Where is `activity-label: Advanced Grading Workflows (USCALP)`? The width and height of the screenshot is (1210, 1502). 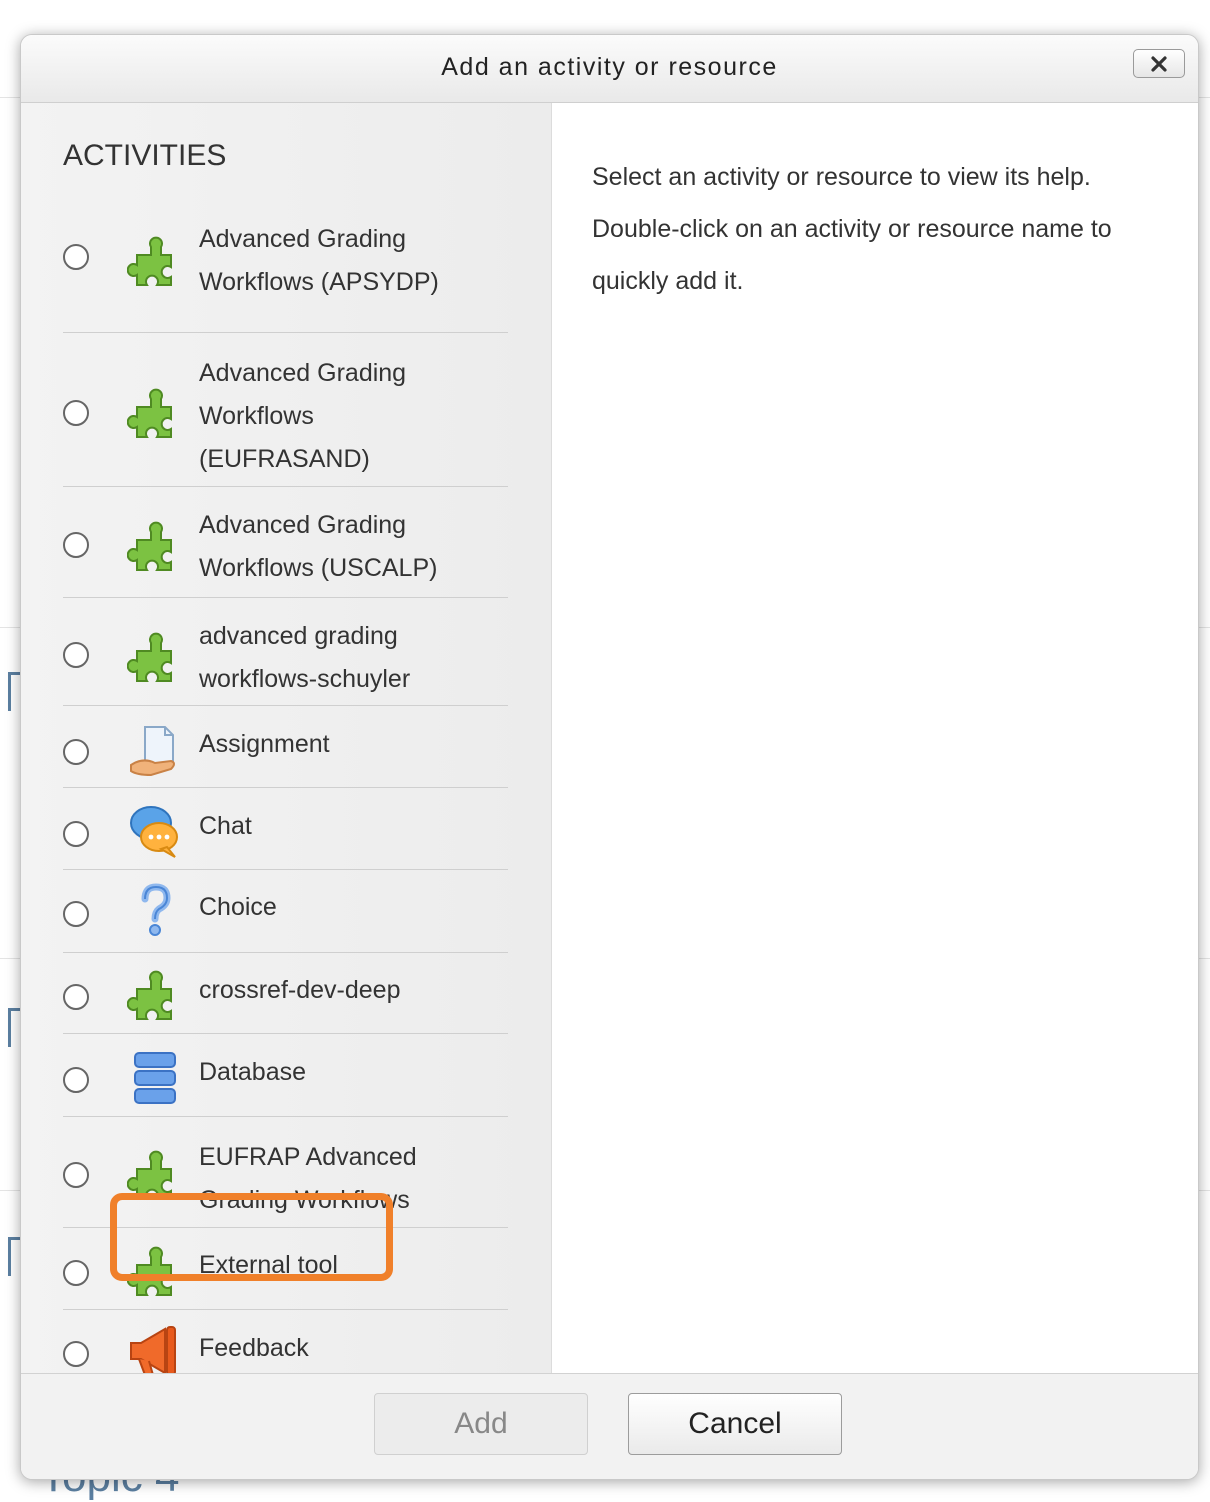
activity-label: Advanced Grading Workflows (USCALP) is located at coordinates (318, 546).